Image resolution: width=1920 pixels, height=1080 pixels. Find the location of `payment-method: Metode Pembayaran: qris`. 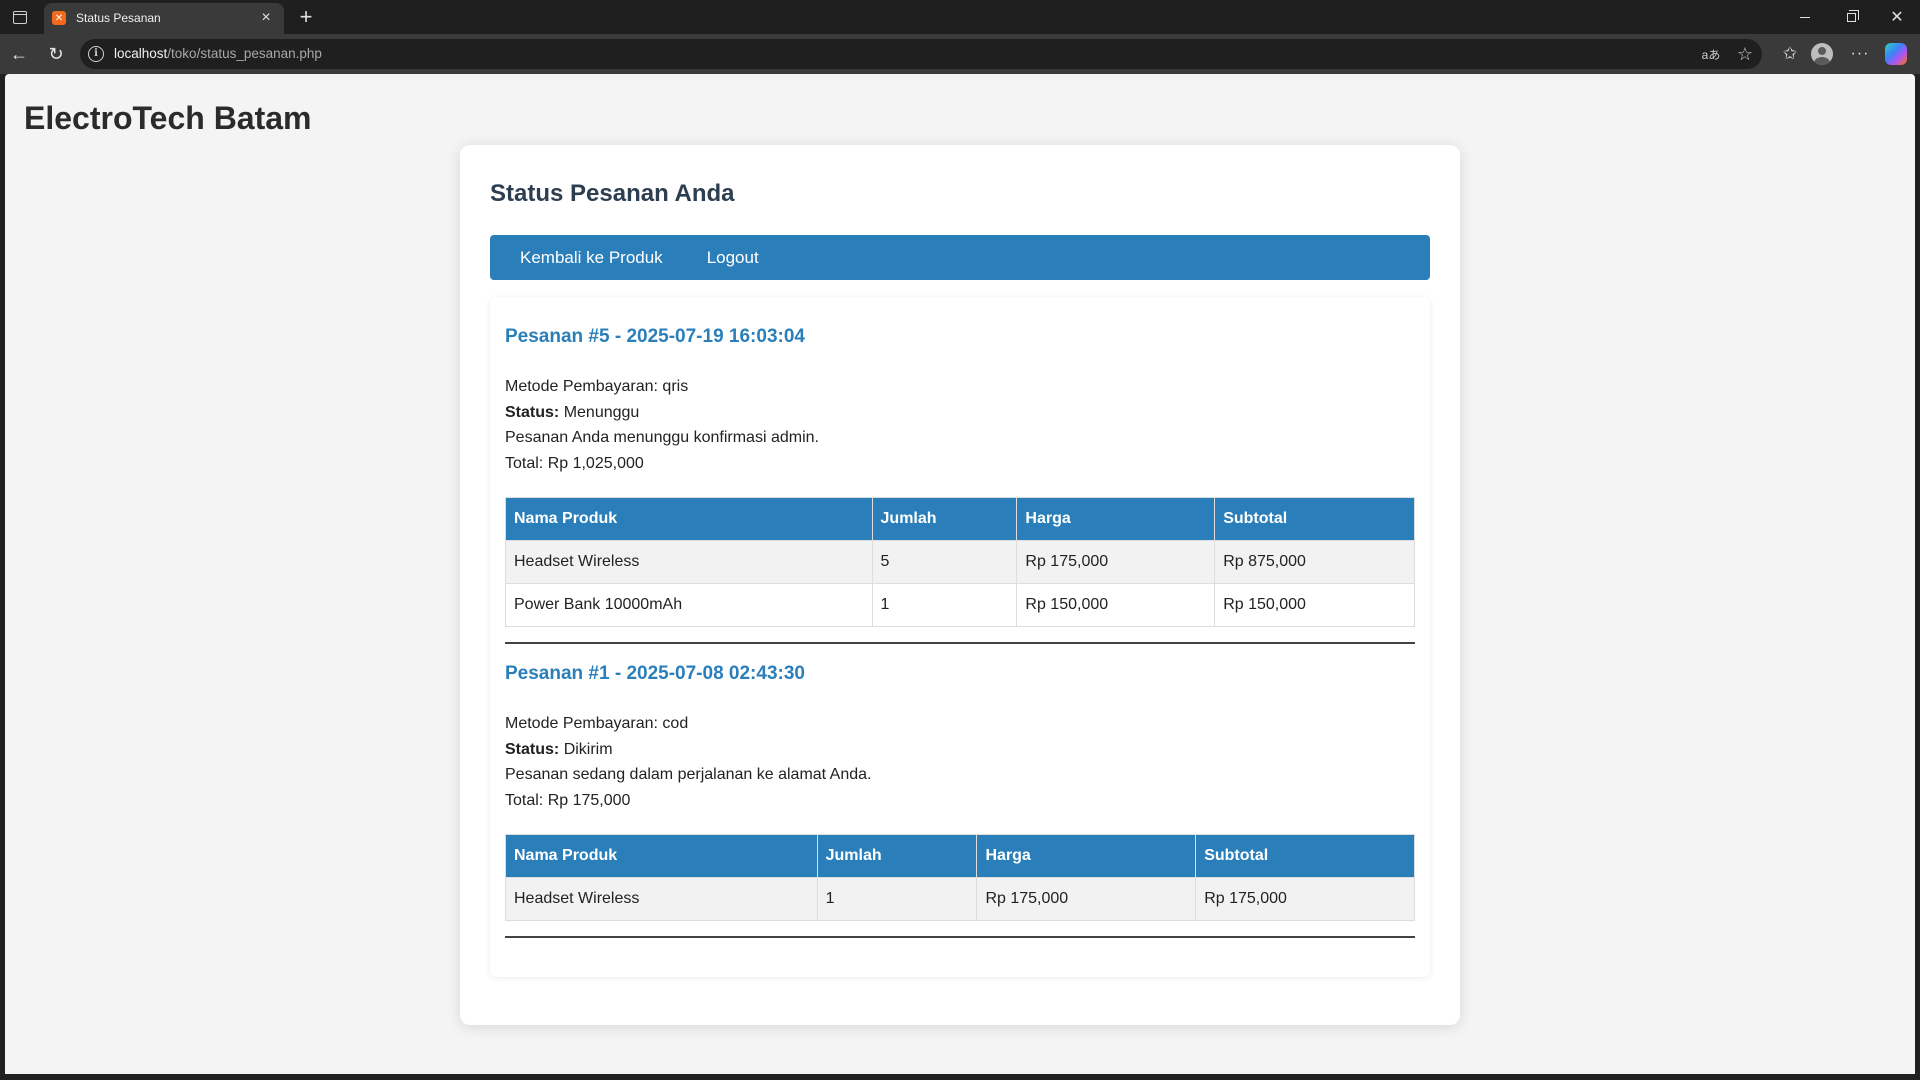

payment-method: Metode Pembayaran: qris is located at coordinates (597, 386).